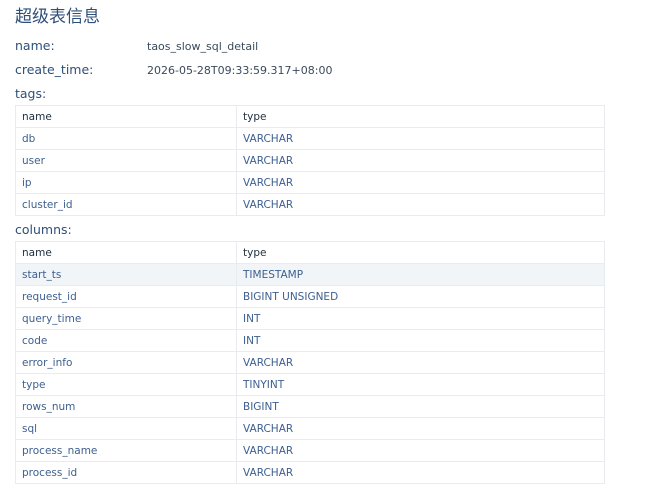 Image resolution: width=668 pixels, height=500 pixels. What do you see at coordinates (203, 46) in the screenshot?
I see `name-value: taos_slow_sql_detail` at bounding box center [203, 46].